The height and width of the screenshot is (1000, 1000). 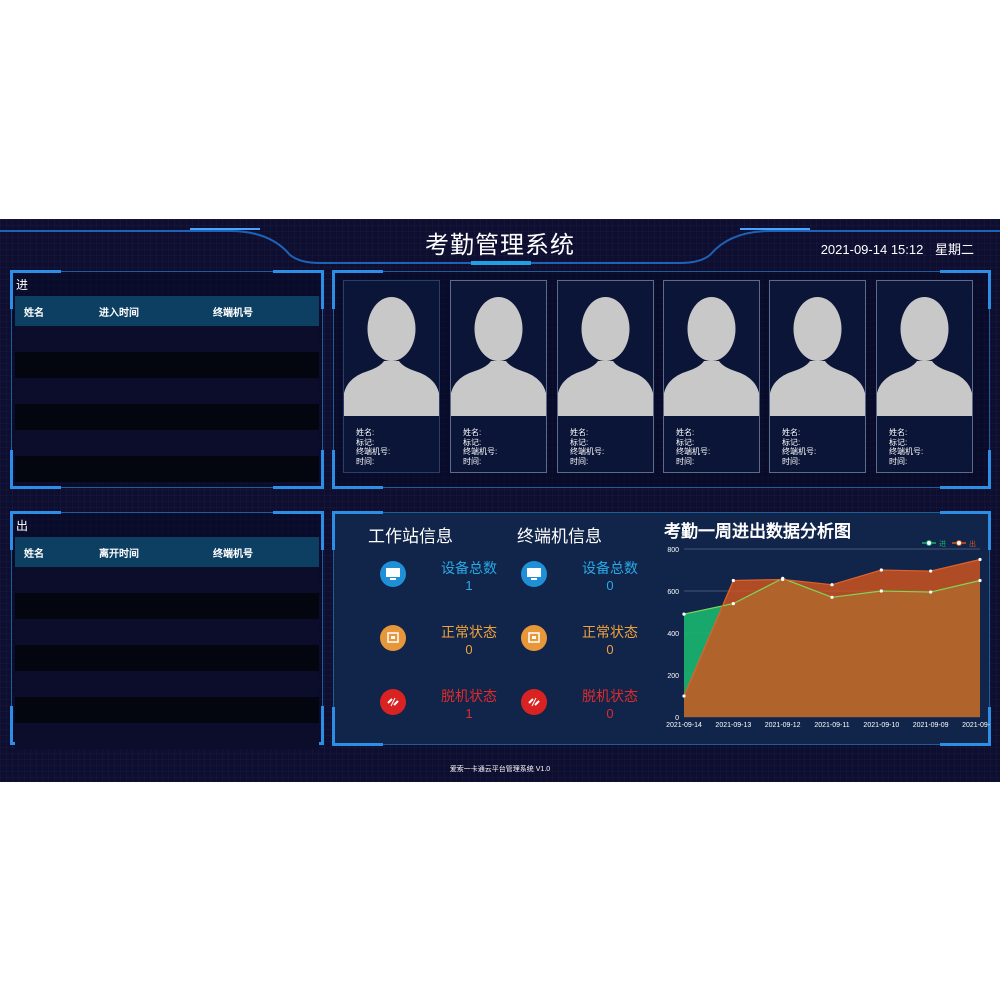 I want to click on workstation-title: 工作站信息, so click(x=410, y=536).